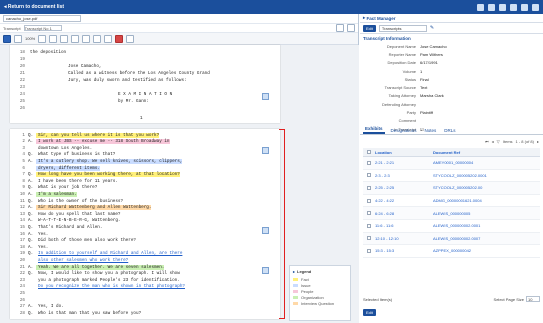 This screenshot has height=323, width=543. What do you see at coordinates (340, 28) in the screenshot?
I see `refresh-icon` at bounding box center [340, 28].